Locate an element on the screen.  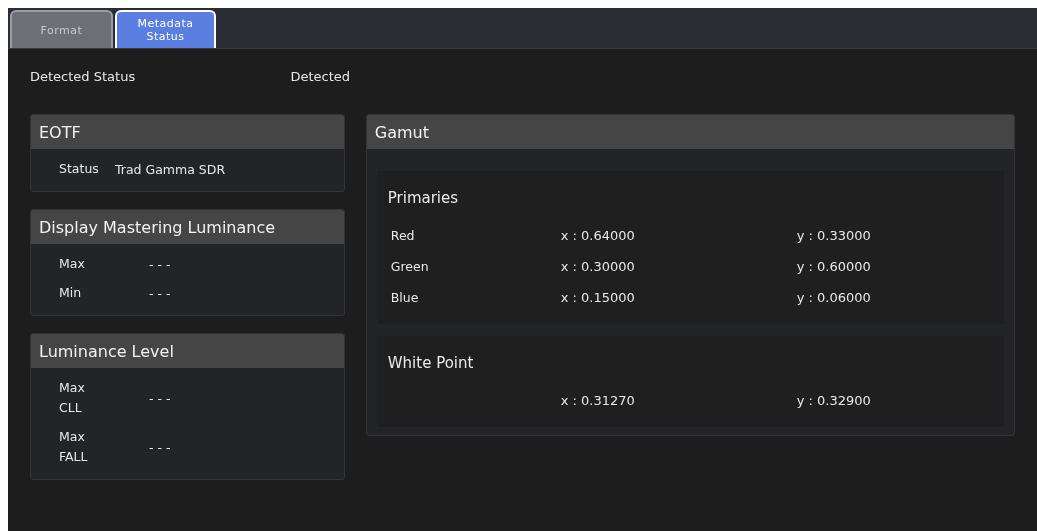
section-title: Primaries is located at coordinates (423, 198).